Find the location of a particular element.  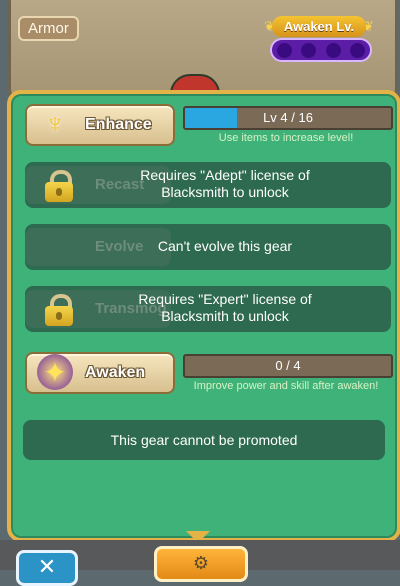

close-button: ✕ is located at coordinates (47, 568).